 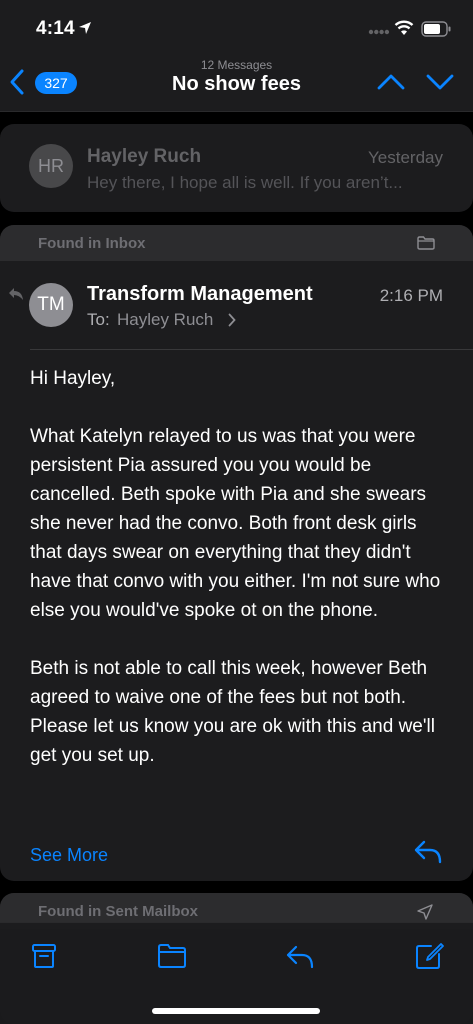 What do you see at coordinates (232, 320) in the screenshot?
I see `chevron-right-icon` at bounding box center [232, 320].